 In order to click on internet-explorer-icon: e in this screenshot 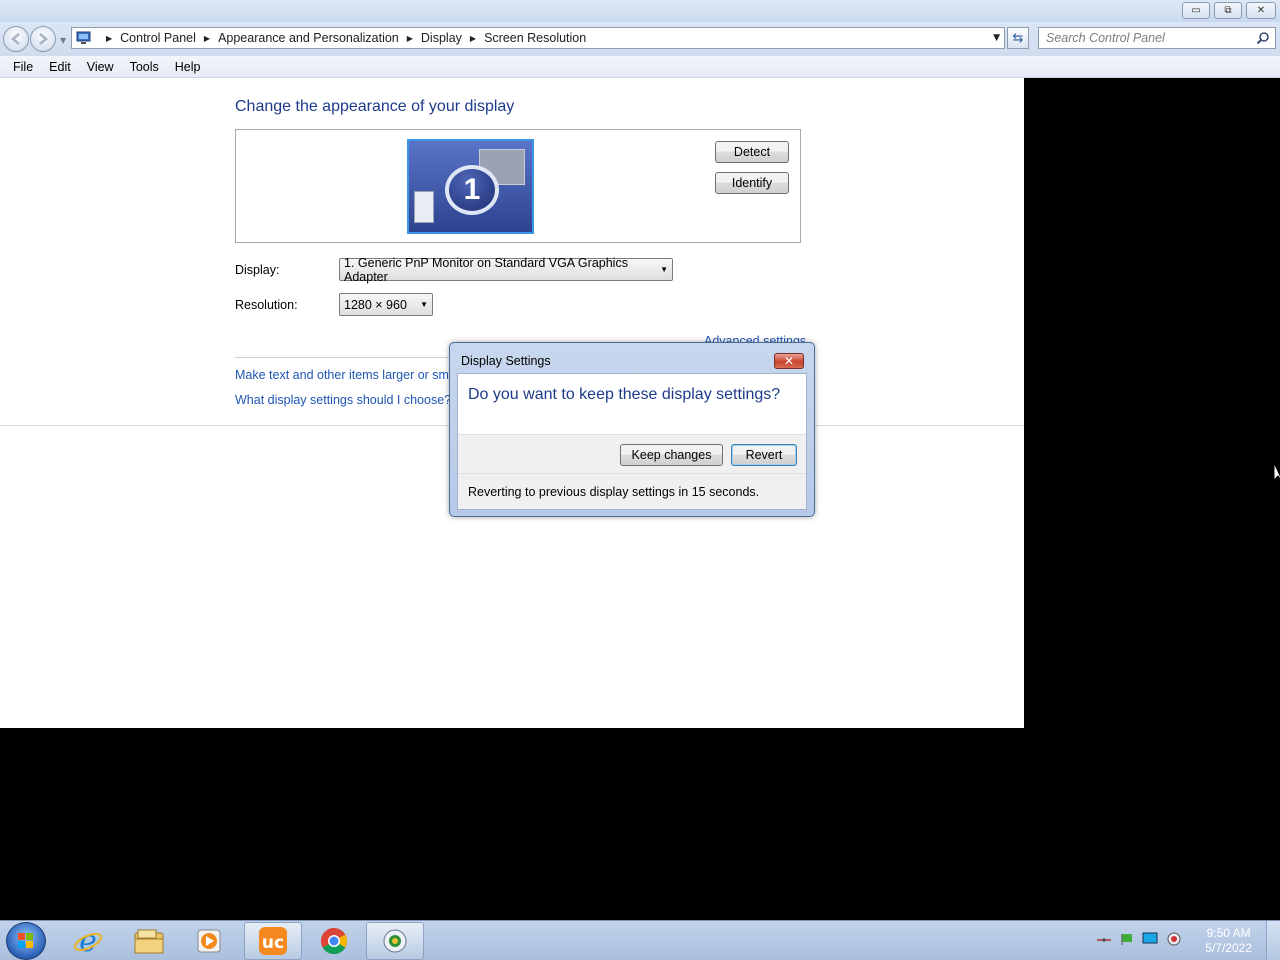, I will do `click(88, 941)`.